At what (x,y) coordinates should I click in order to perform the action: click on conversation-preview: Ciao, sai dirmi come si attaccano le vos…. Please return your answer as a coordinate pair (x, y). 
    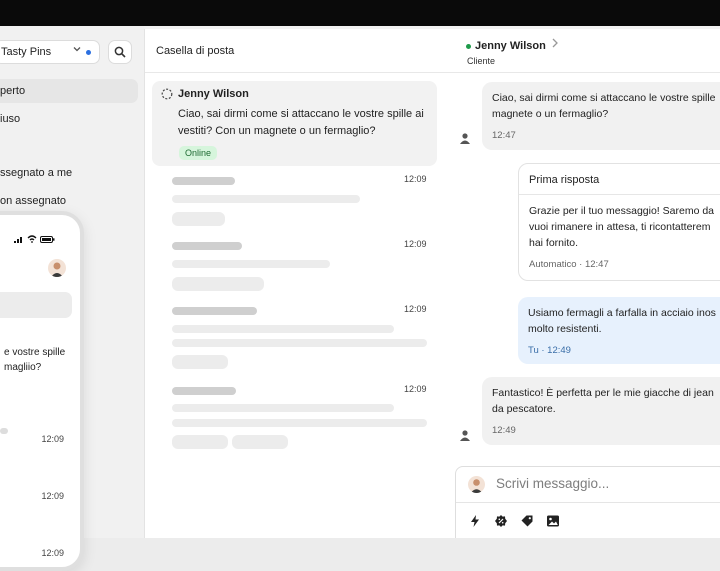
    Looking at the image, I should click on (301, 122).